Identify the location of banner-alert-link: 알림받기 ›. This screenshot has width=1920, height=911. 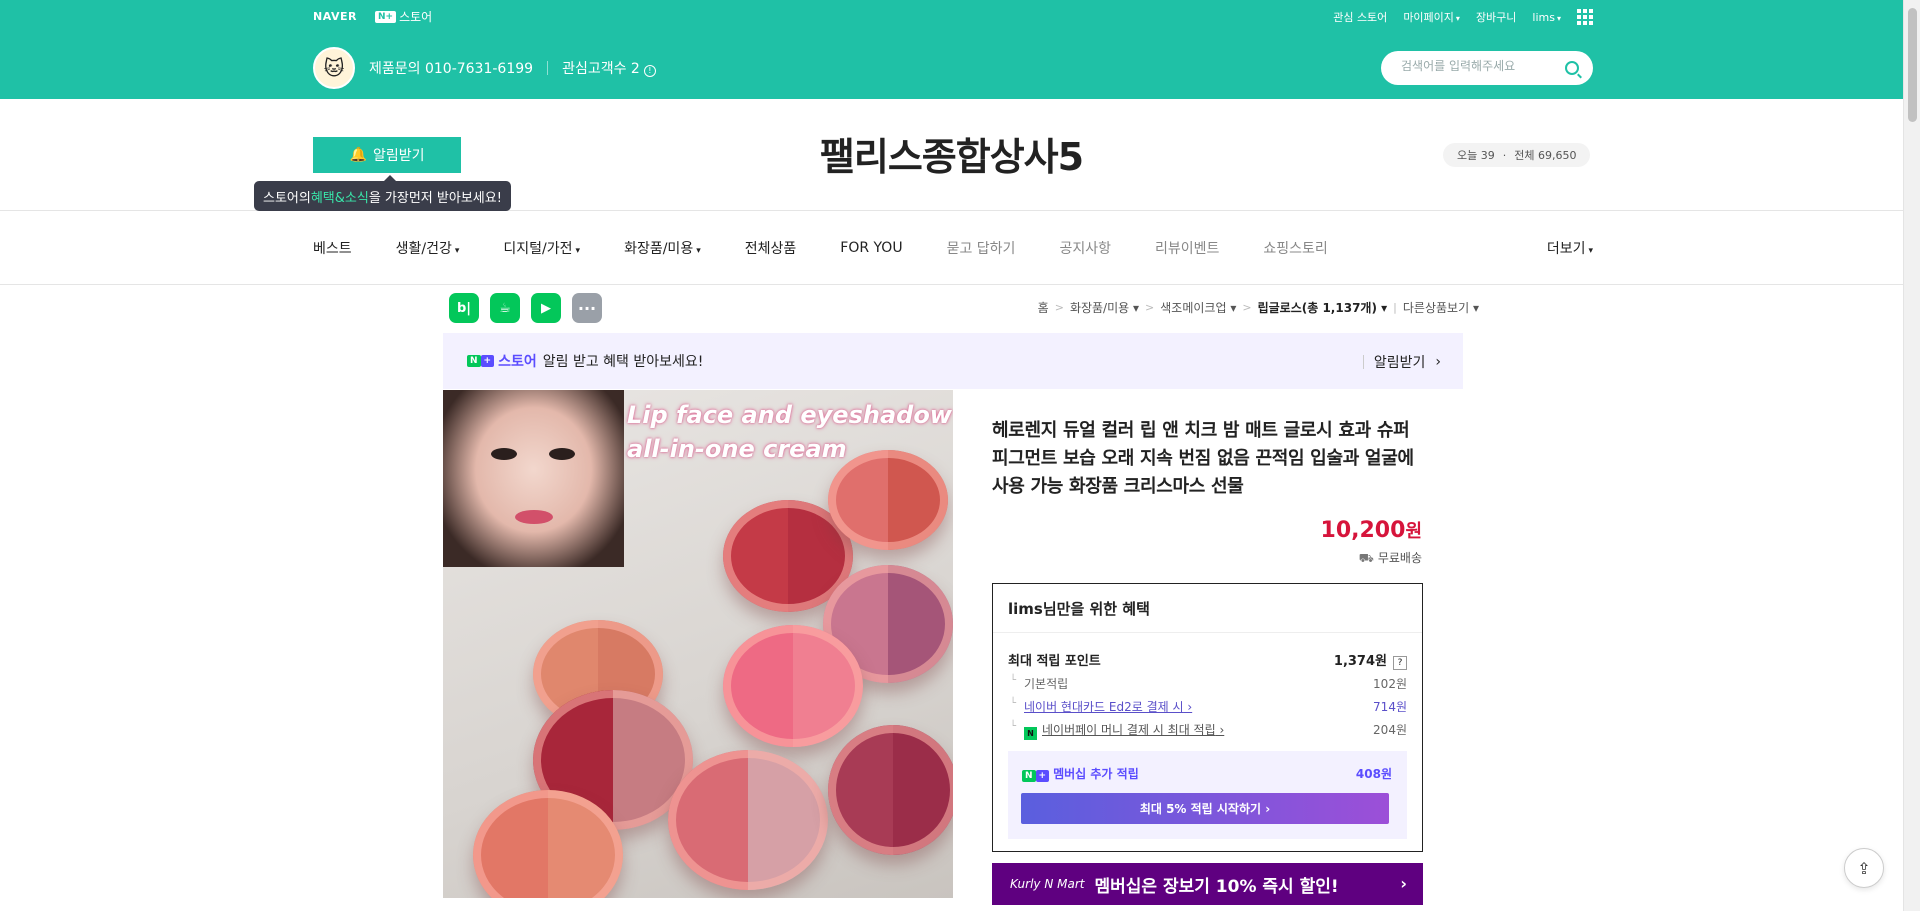
(1401, 362).